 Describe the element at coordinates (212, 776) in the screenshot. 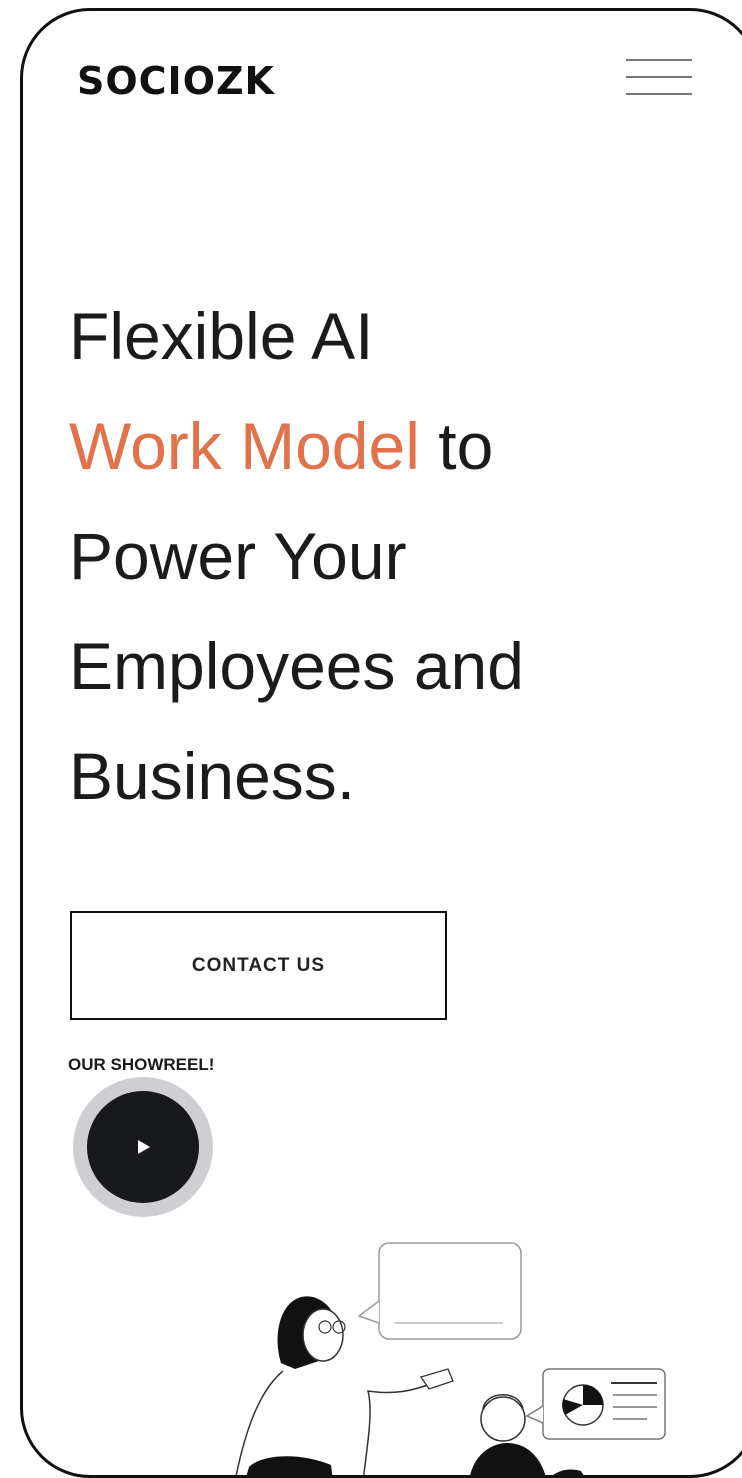

I see `headline-line-5: Business.` at that location.